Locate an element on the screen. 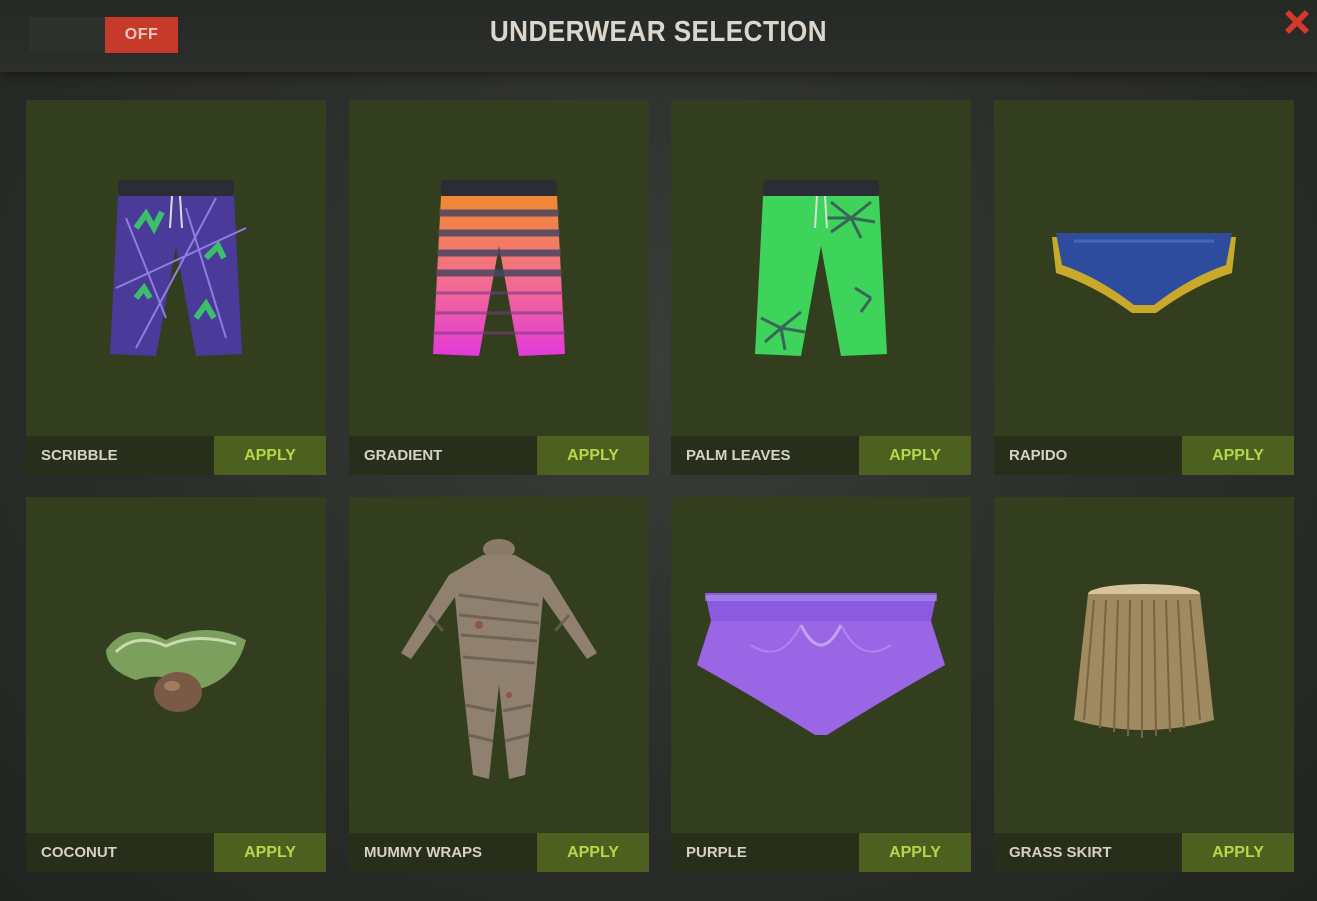  grass-skirt-icon is located at coordinates (1144, 665).